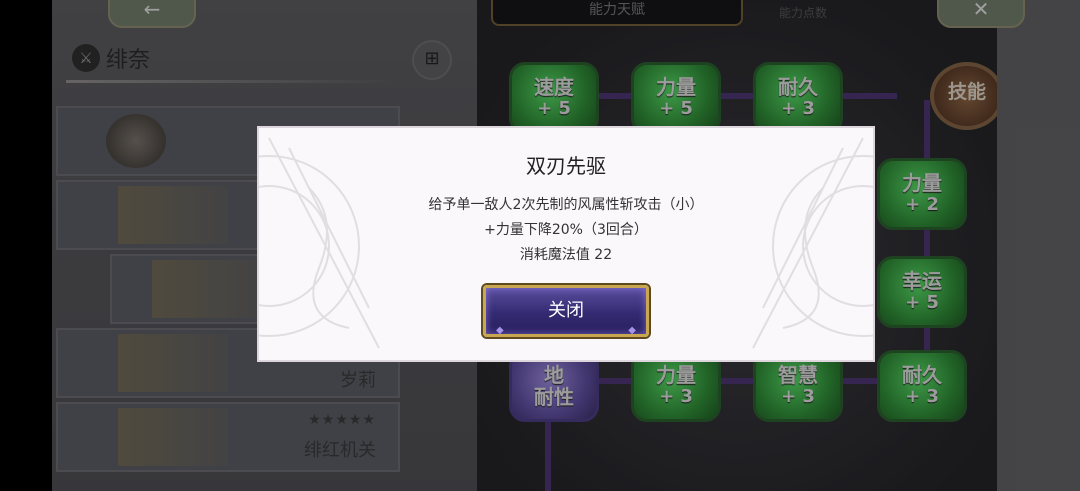 This screenshot has height=491, width=1080. I want to click on skill-description-line: 给予单一敌人2次先制的风属性斩攻击（小）, so click(566, 205).